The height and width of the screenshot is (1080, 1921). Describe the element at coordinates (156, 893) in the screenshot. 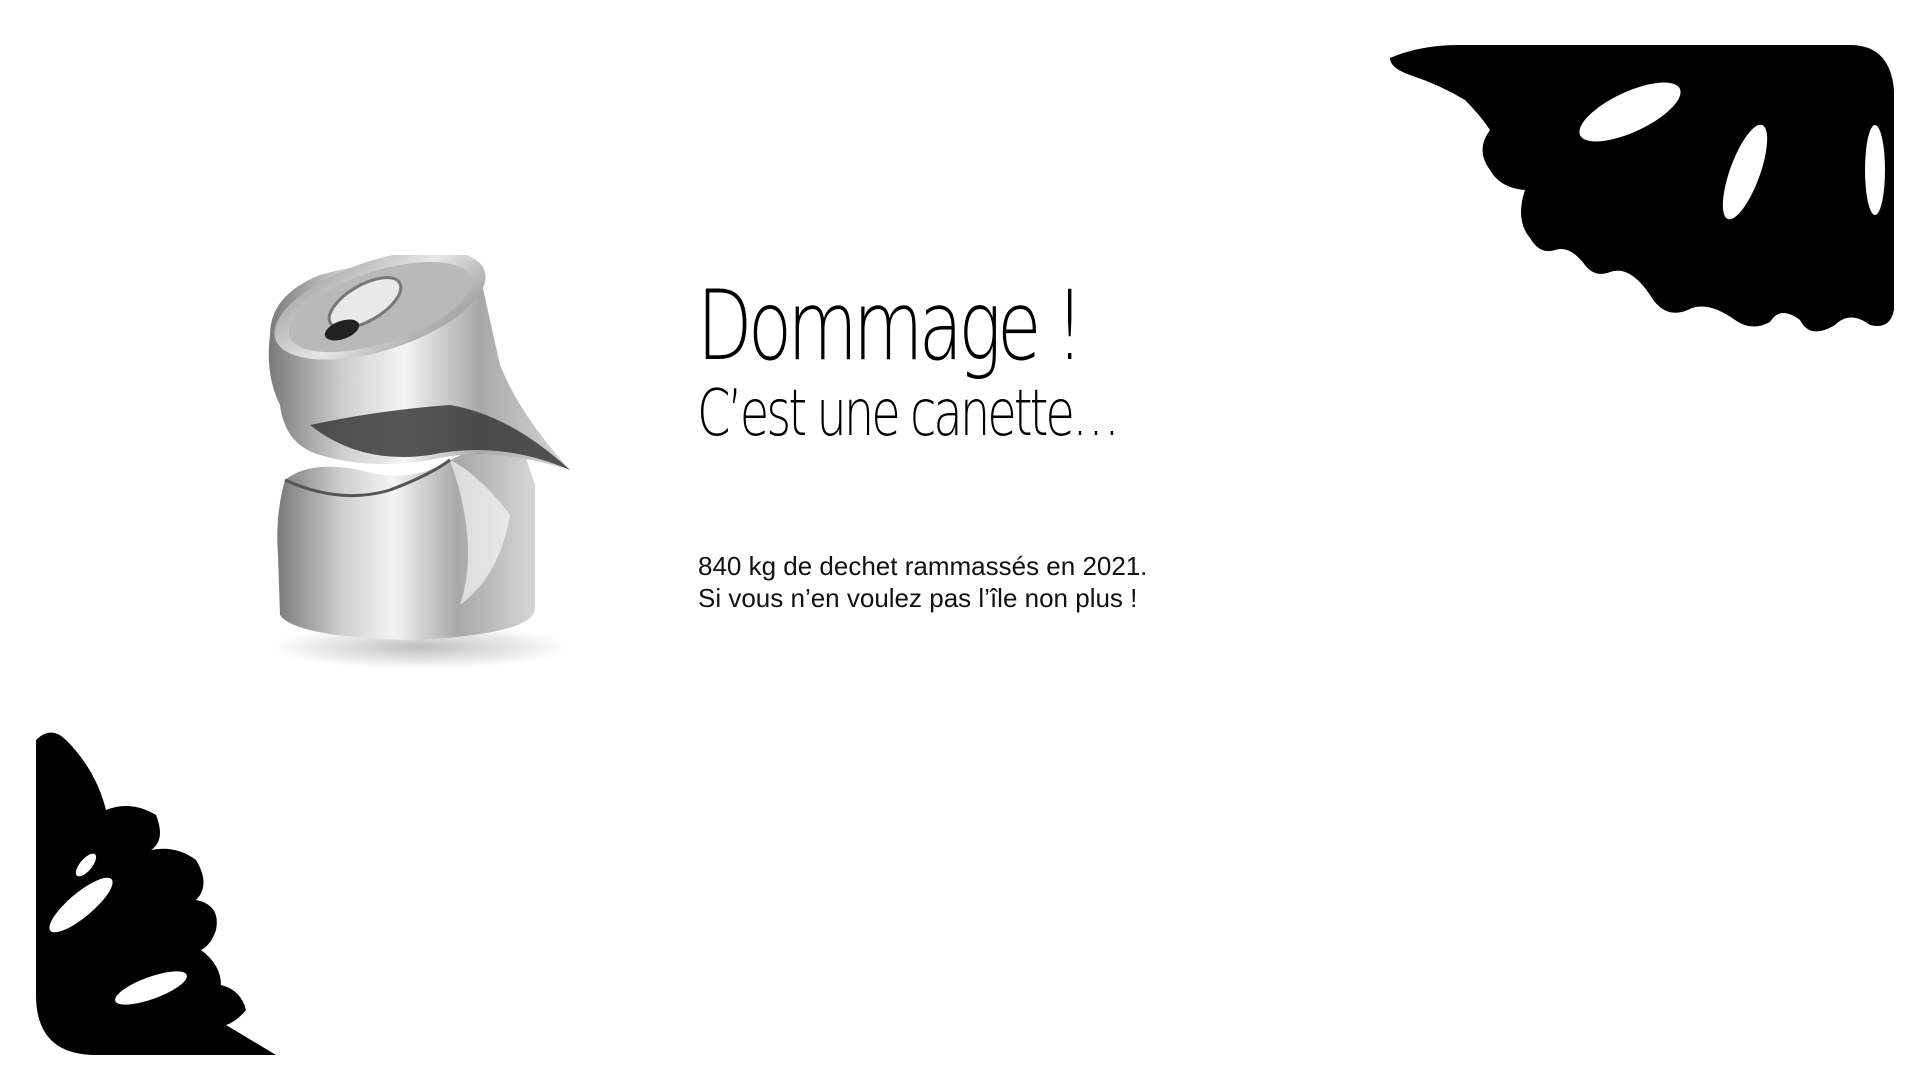

I see `bottom-left-leaf-corner-icon` at that location.